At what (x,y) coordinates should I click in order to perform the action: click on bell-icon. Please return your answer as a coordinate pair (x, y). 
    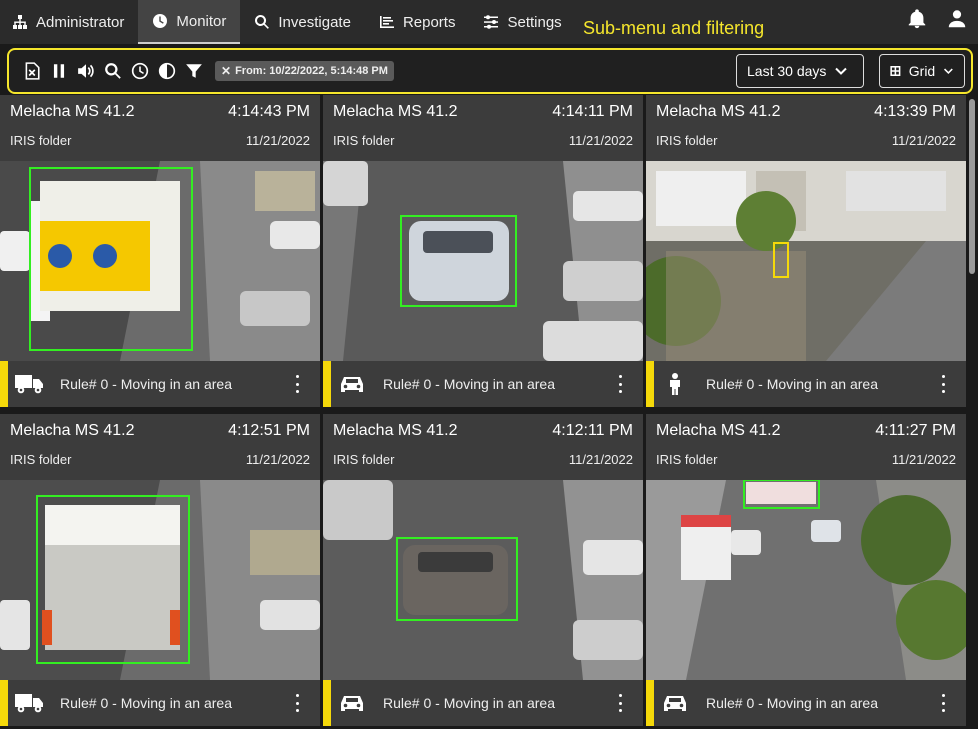
    Looking at the image, I should click on (917, 19).